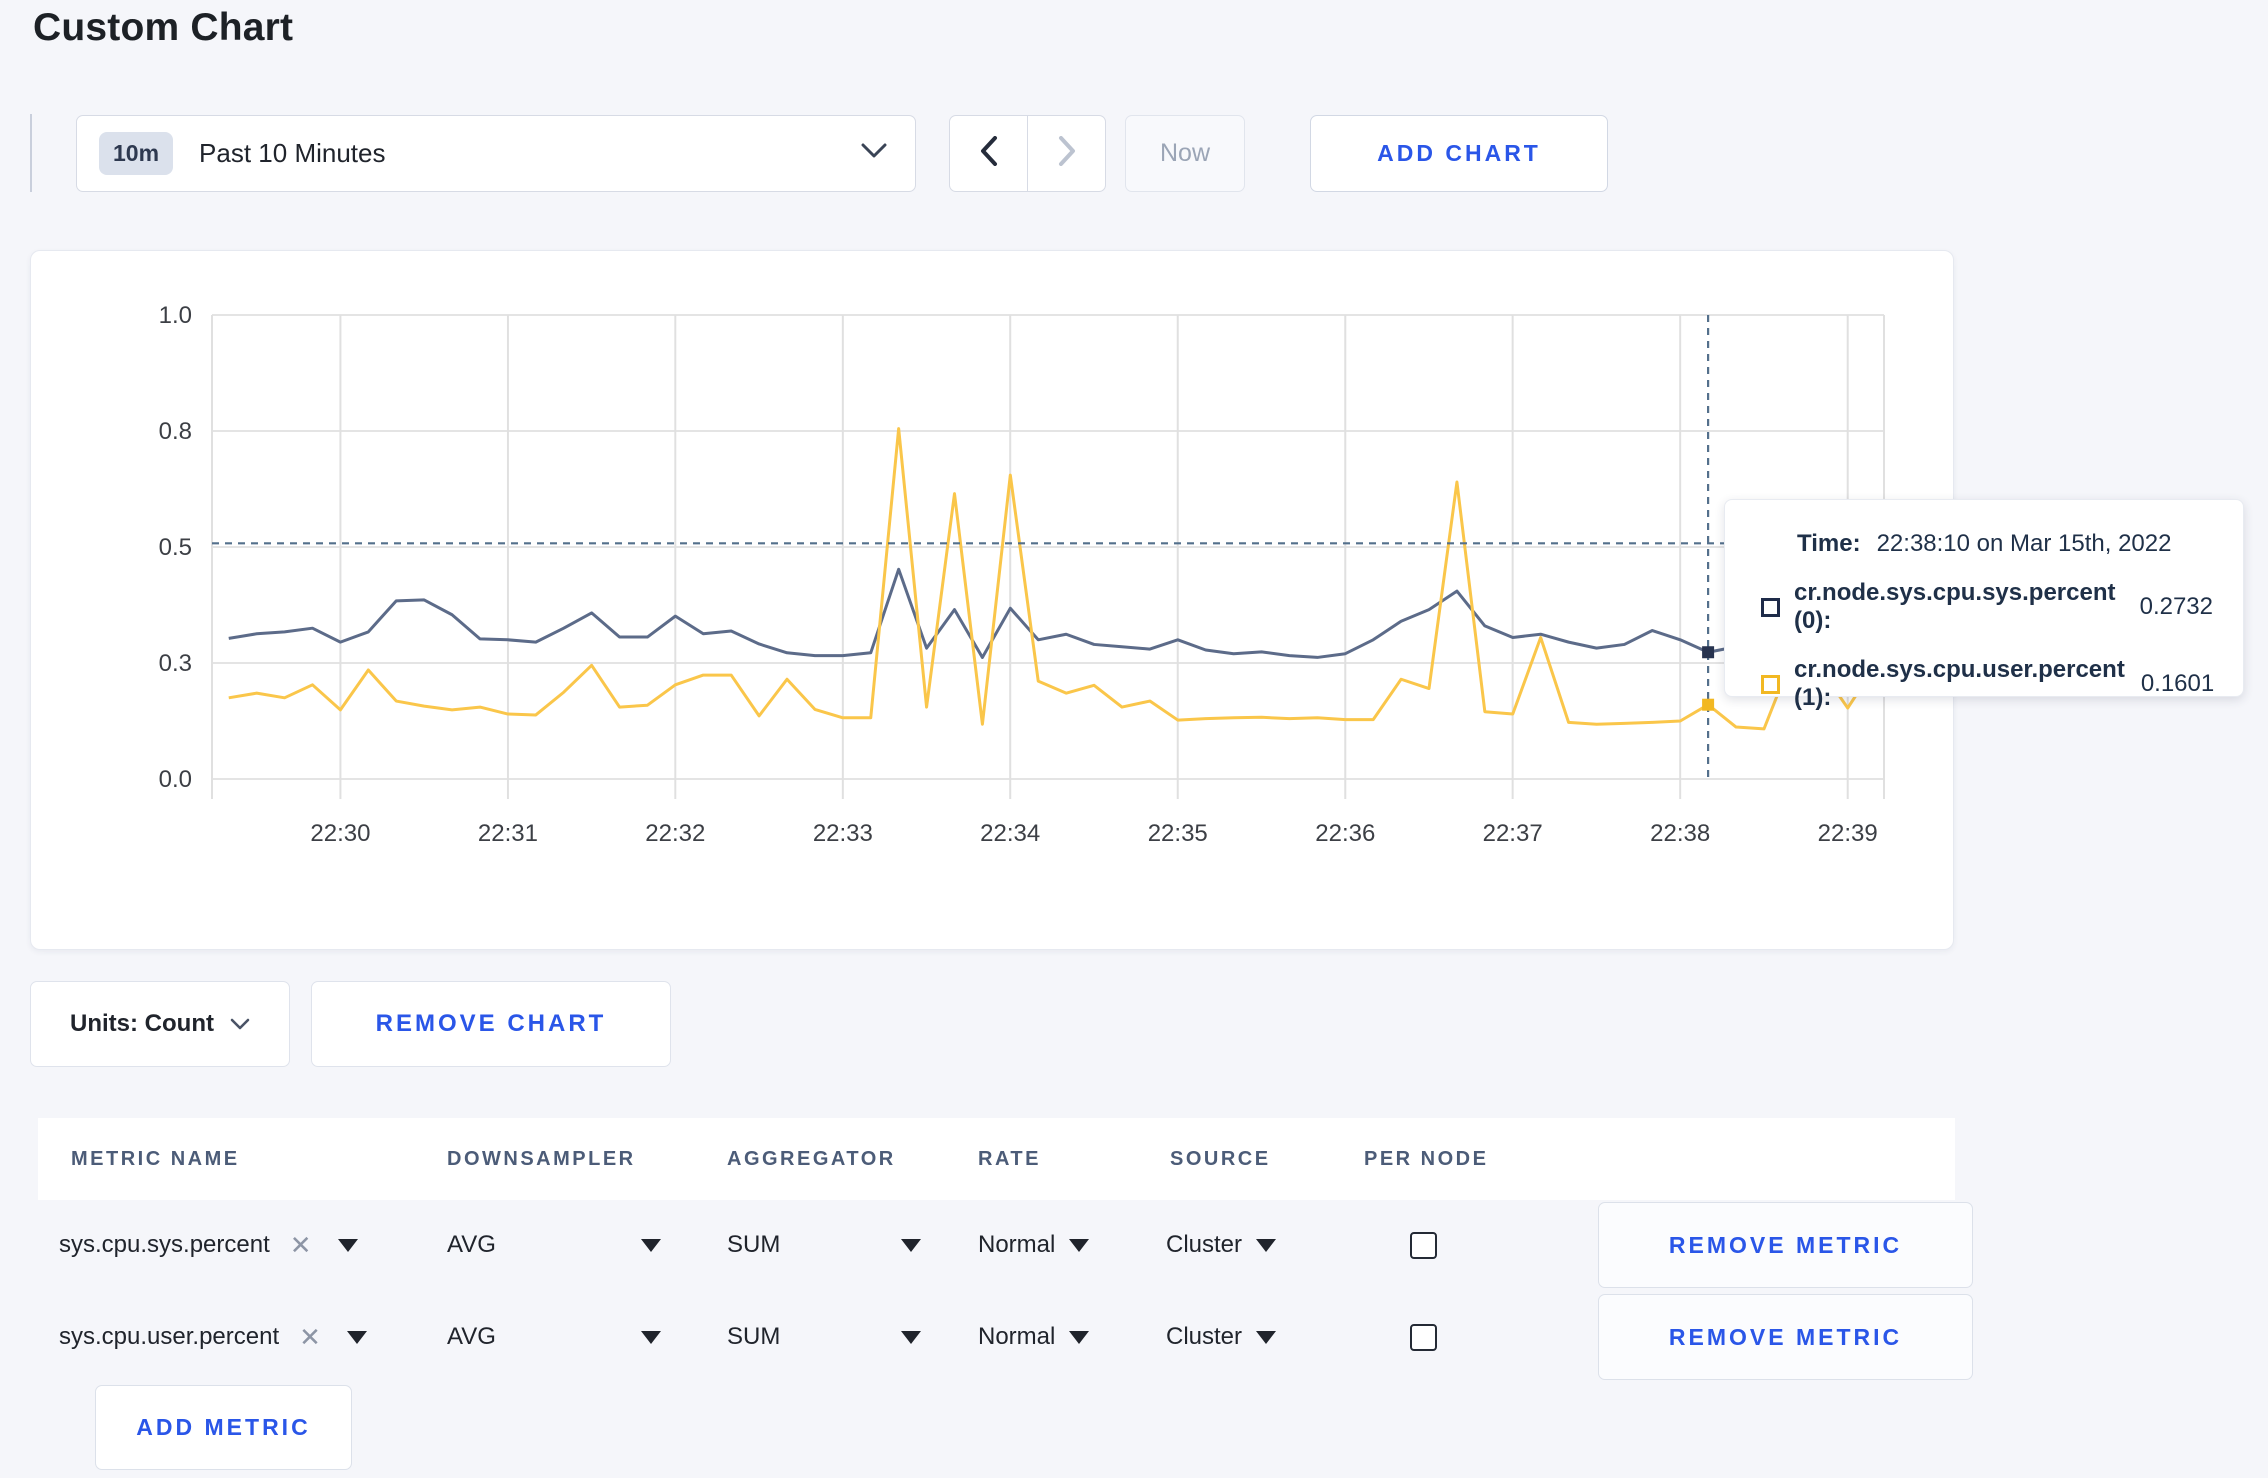  I want to click on svg-text: 22:34, so click(1010, 833).